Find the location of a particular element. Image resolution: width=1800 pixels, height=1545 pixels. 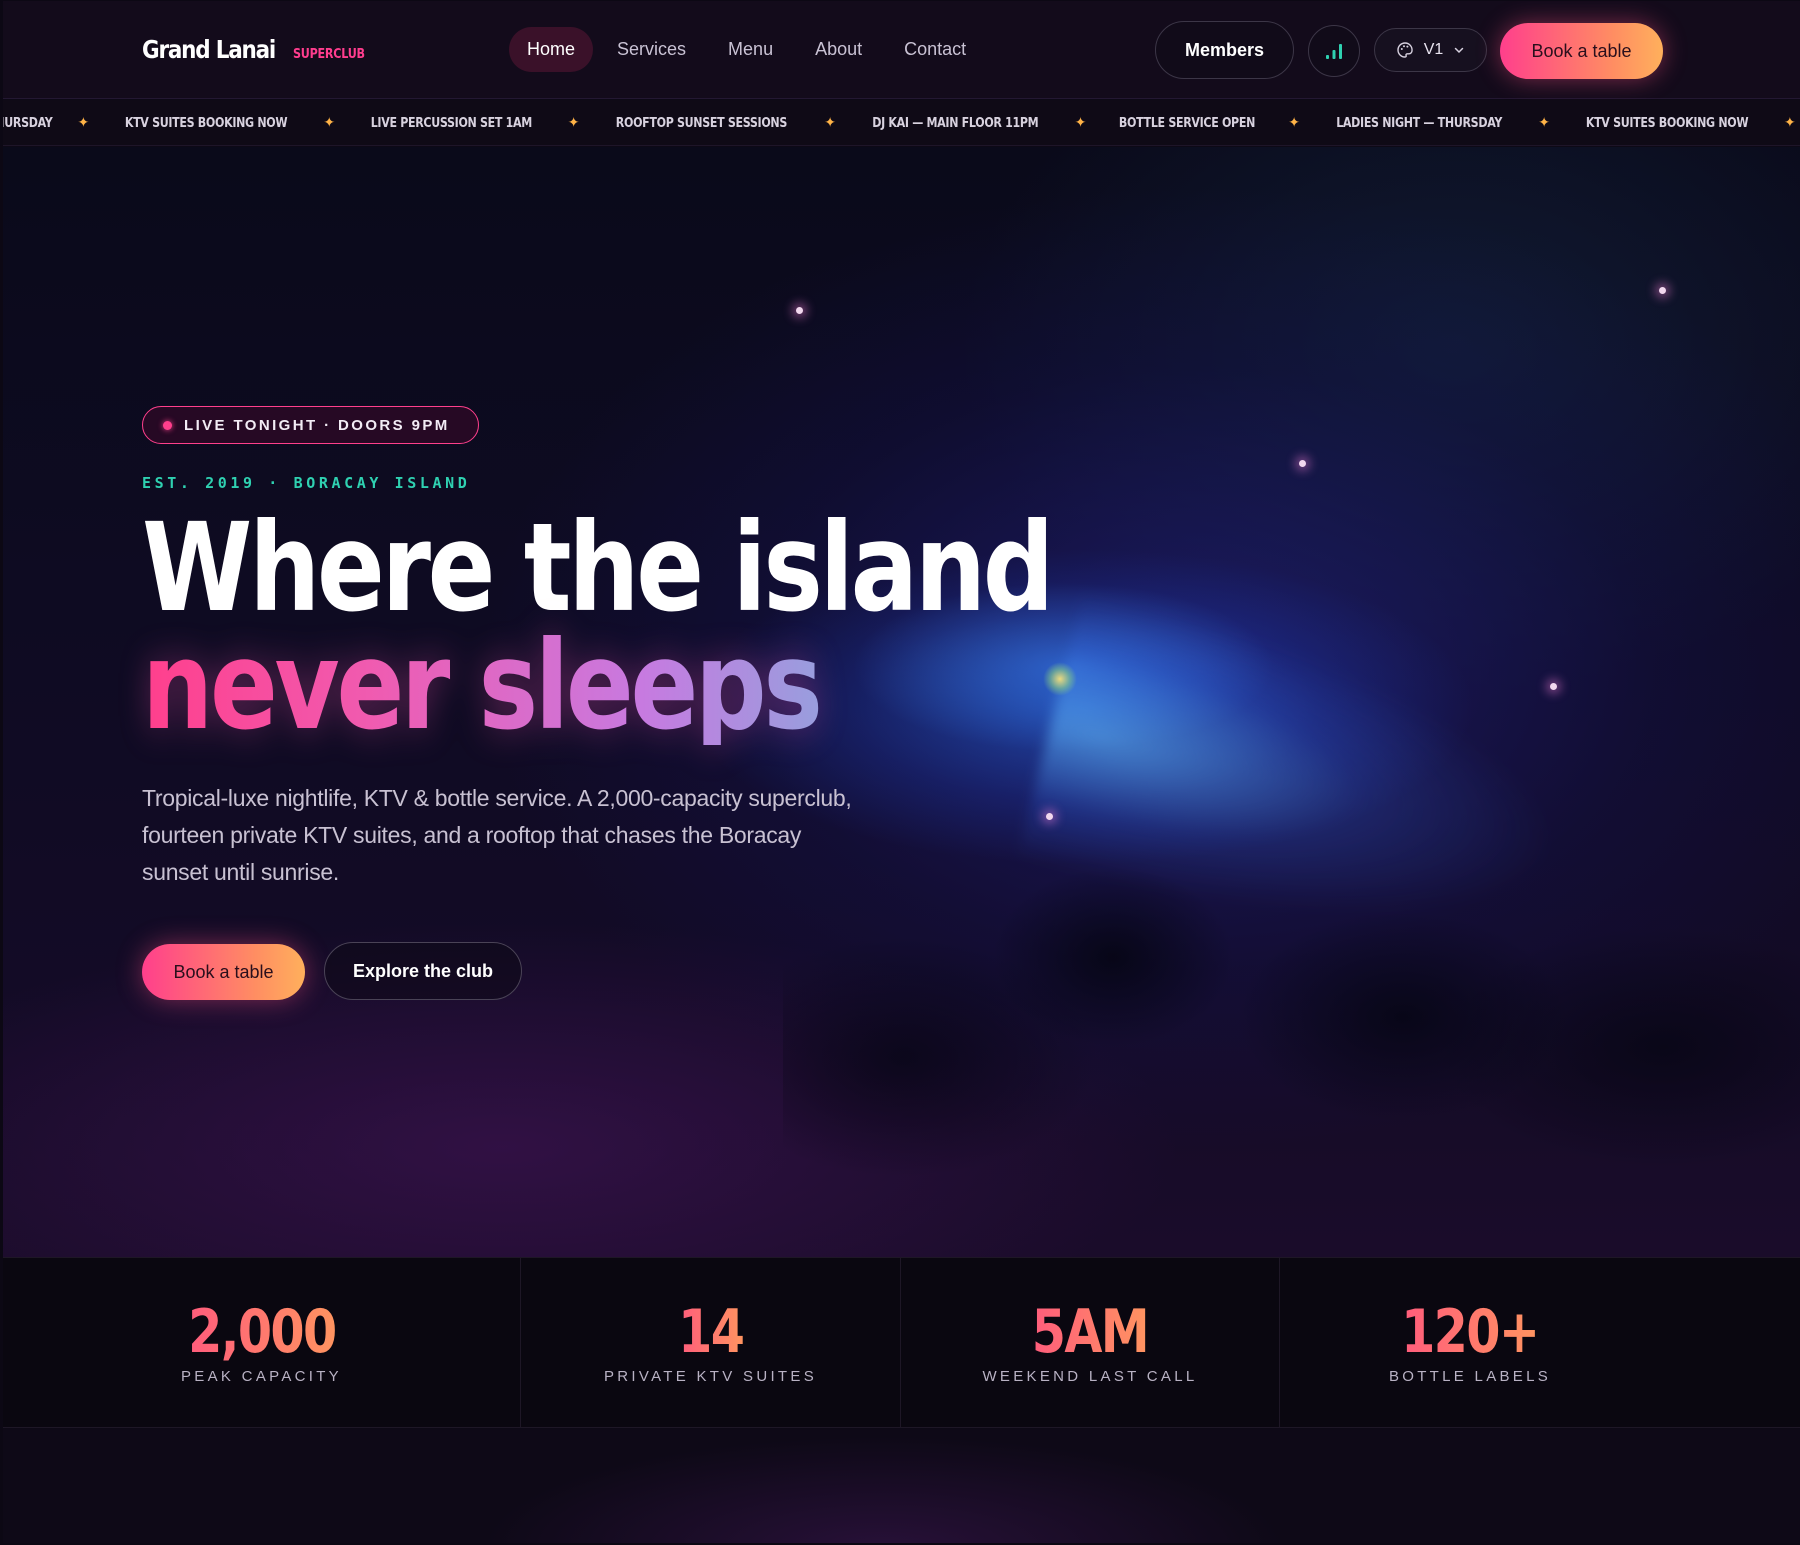

members-button: Members is located at coordinates (1224, 50).